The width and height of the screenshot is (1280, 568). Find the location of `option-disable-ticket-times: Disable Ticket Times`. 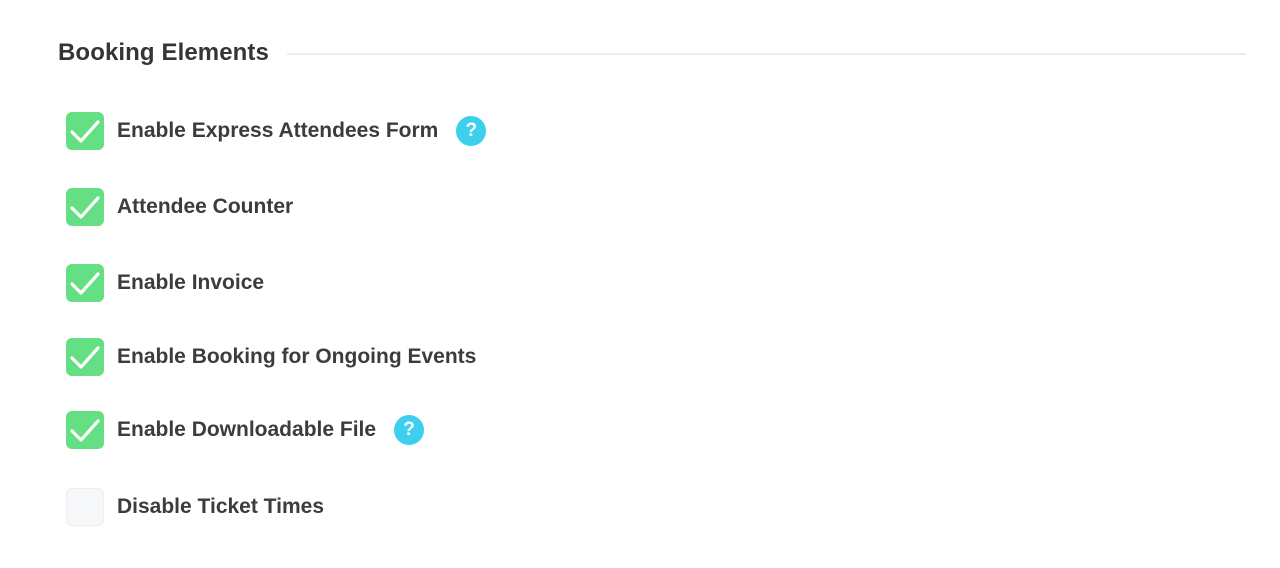

option-disable-ticket-times: Disable Ticket Times is located at coordinates (195, 507).